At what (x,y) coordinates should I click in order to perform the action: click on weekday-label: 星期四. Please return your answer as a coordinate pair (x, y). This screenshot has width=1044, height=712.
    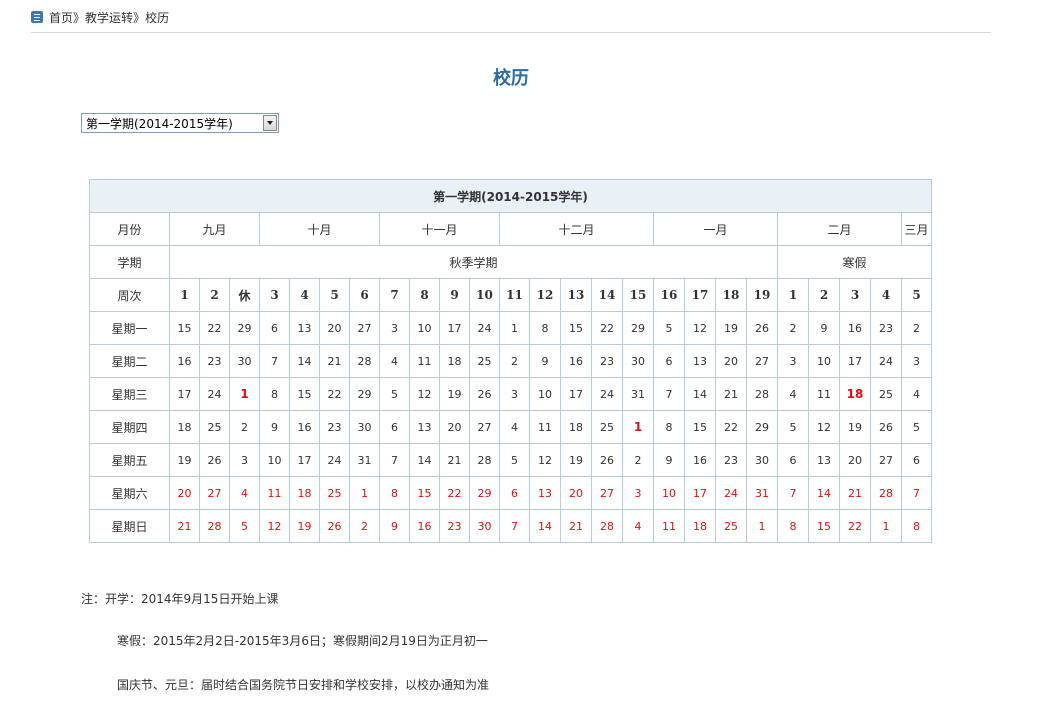
    Looking at the image, I should click on (129, 427).